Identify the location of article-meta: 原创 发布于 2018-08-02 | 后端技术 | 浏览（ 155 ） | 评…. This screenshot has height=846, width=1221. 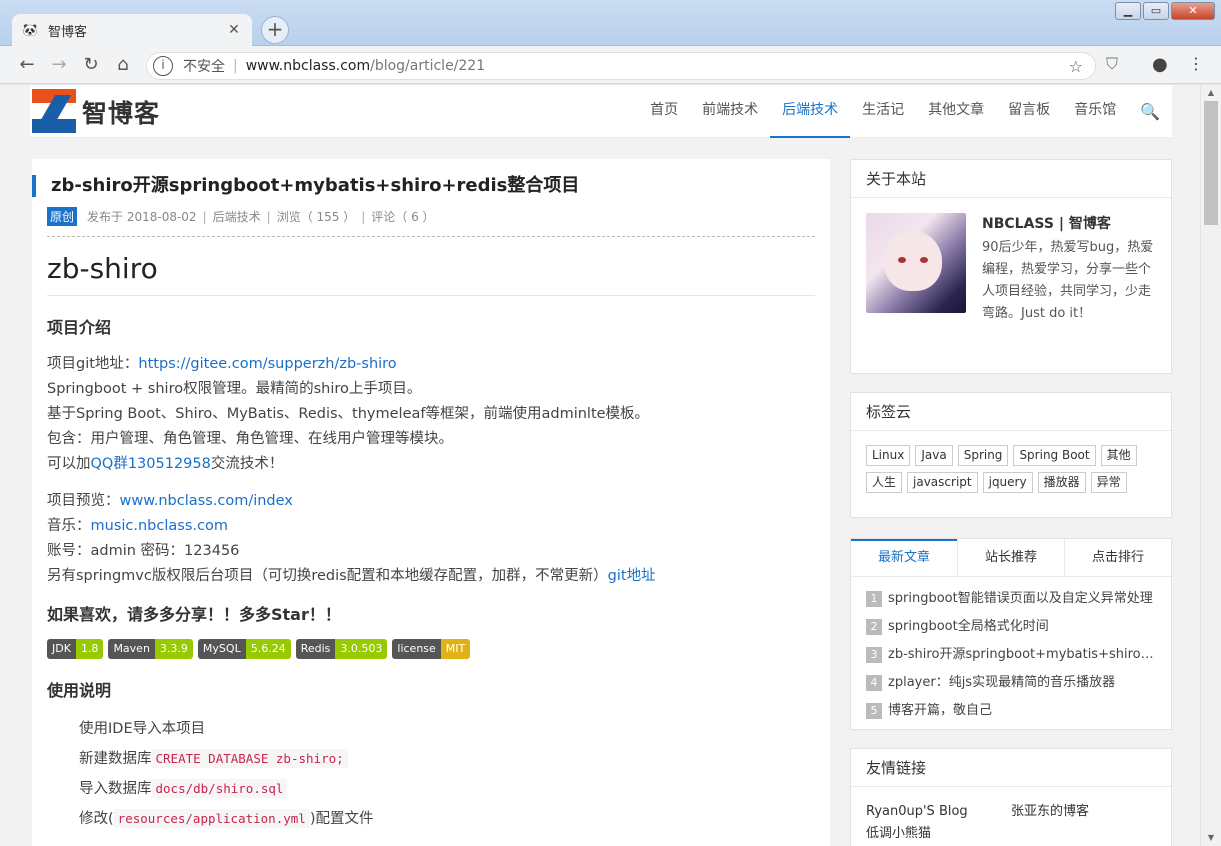
(241, 216).